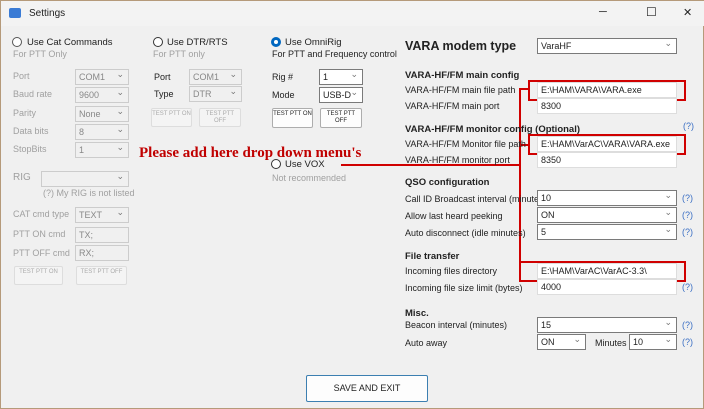 The image size is (704, 409). Describe the element at coordinates (334, 54) in the screenshot. I see `omnirig-sub: For PTT and Frequency control` at that location.